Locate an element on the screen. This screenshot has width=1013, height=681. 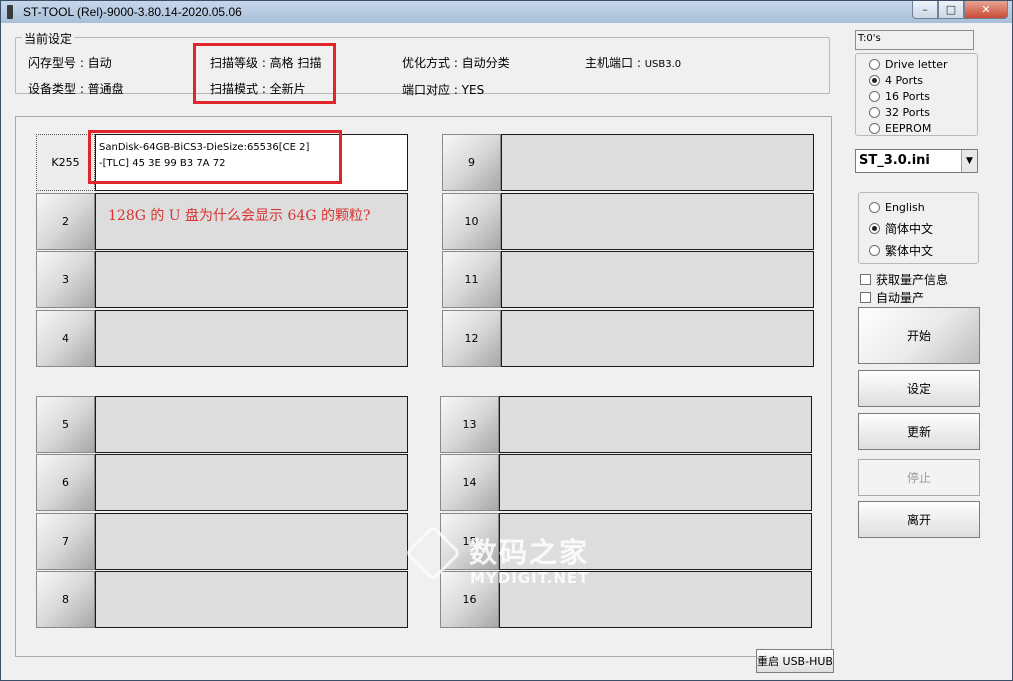
port-button-14: 14 is located at coordinates (469, 482).